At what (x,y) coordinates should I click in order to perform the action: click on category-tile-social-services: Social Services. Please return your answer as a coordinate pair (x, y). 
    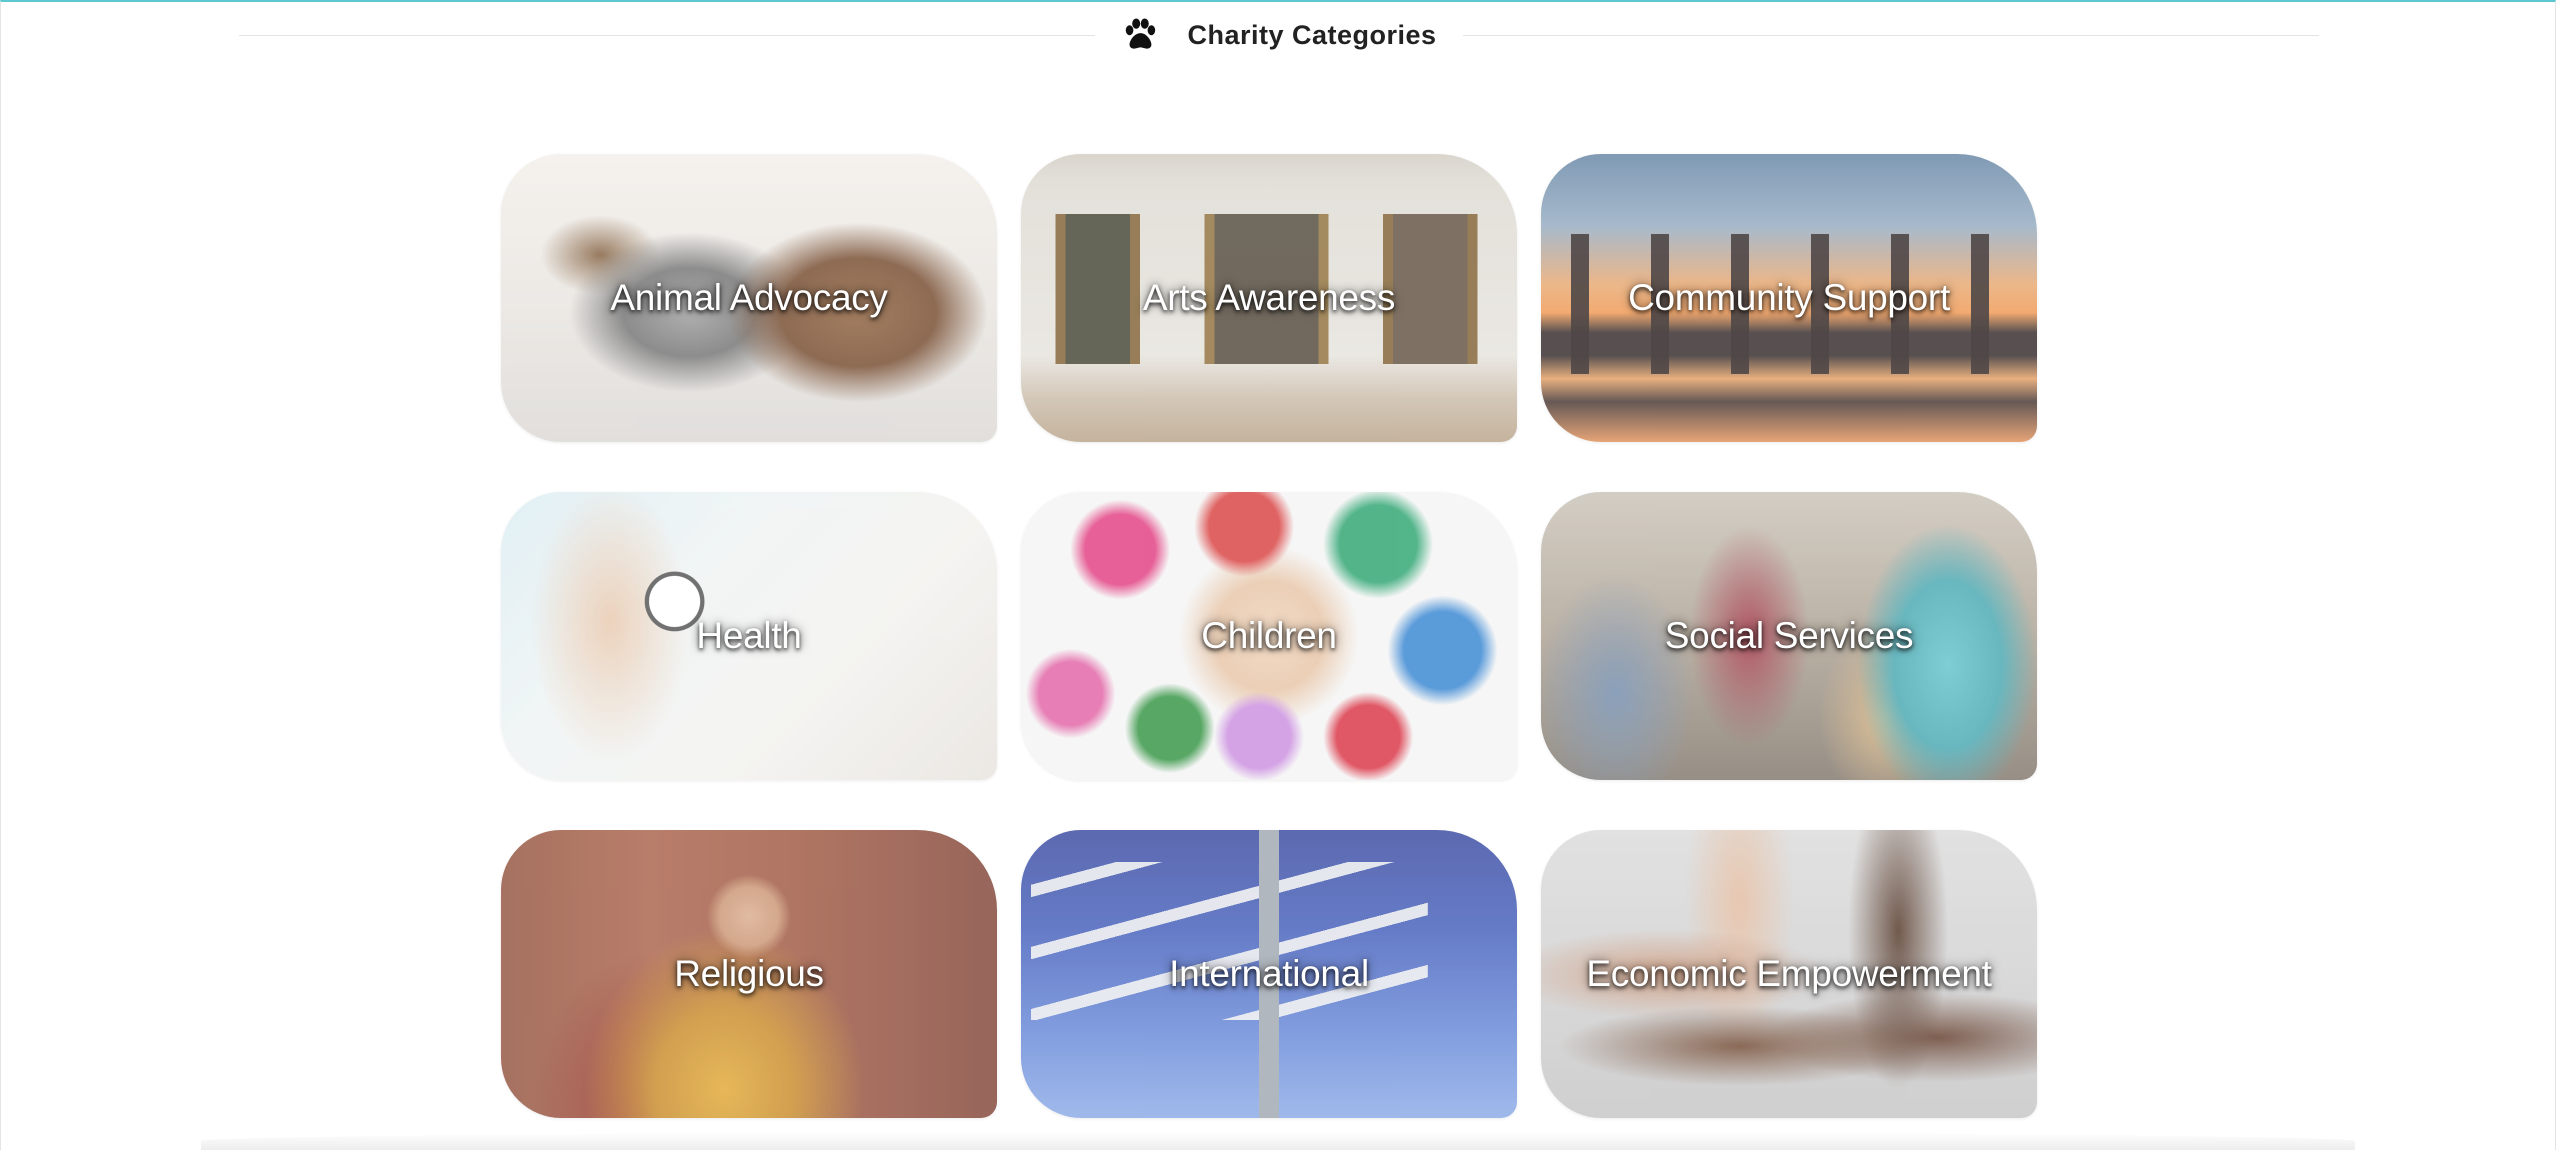
    Looking at the image, I should click on (1789, 636).